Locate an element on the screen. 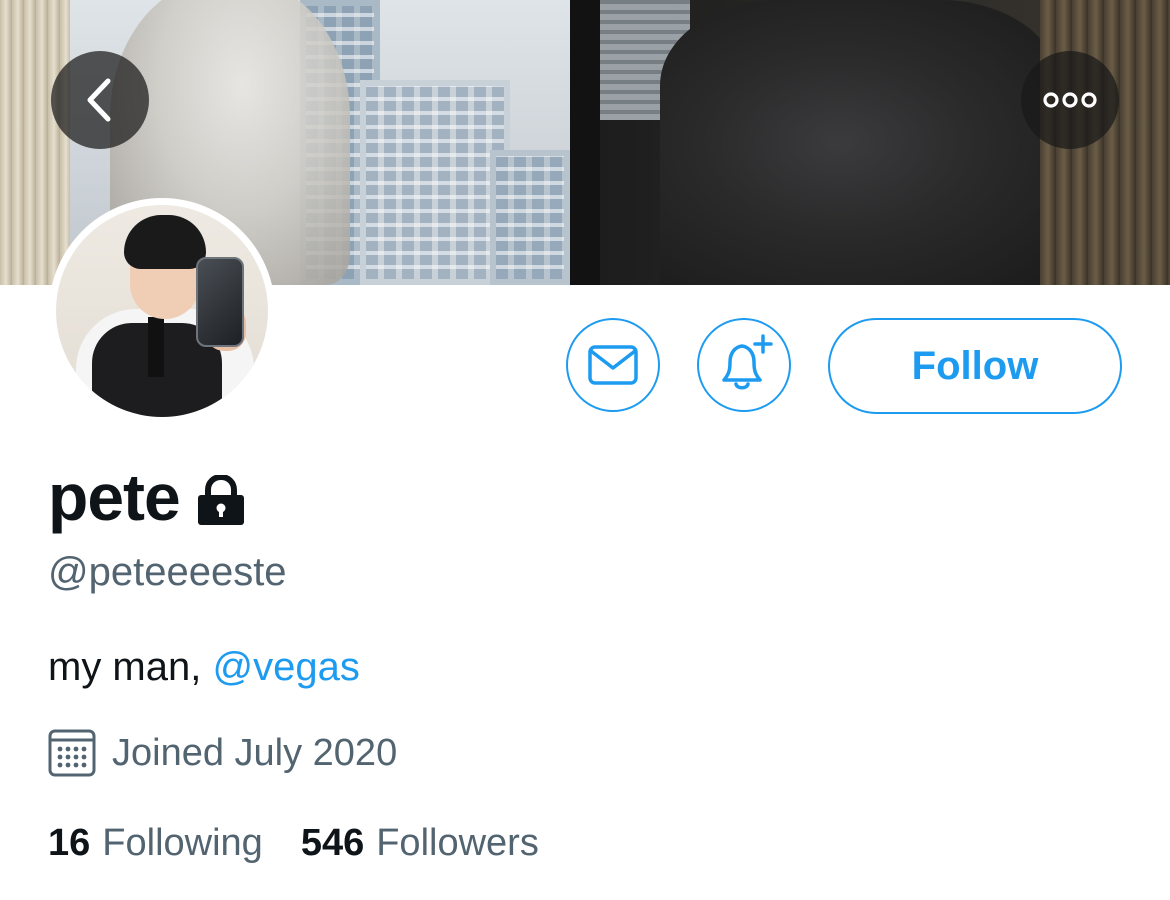 This screenshot has height=900, width=1170. avatar-photo is located at coordinates (162, 311).